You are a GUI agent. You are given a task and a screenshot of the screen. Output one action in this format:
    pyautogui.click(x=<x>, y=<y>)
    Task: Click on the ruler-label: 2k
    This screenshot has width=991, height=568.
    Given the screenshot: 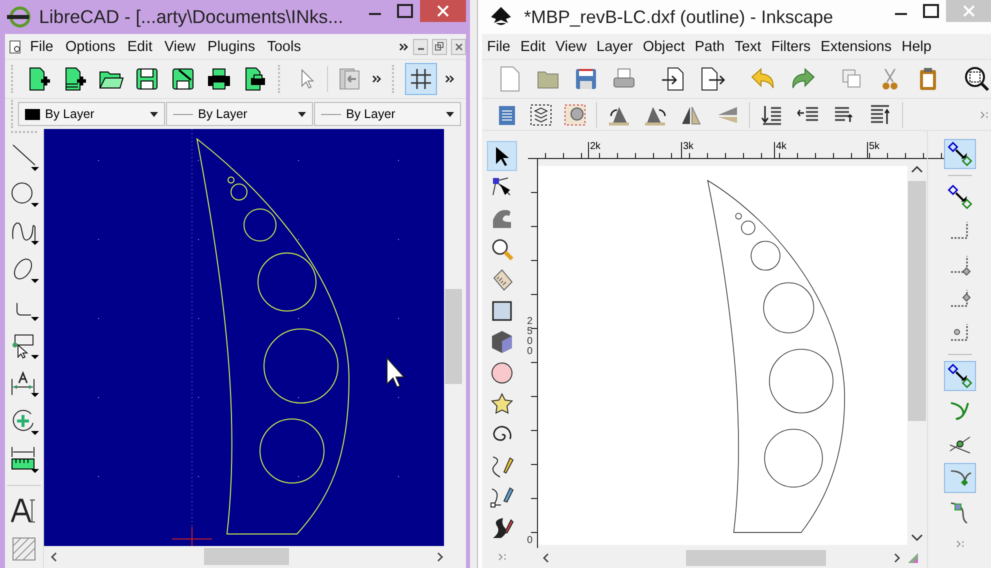 What is the action you would take?
    pyautogui.click(x=634, y=150)
    